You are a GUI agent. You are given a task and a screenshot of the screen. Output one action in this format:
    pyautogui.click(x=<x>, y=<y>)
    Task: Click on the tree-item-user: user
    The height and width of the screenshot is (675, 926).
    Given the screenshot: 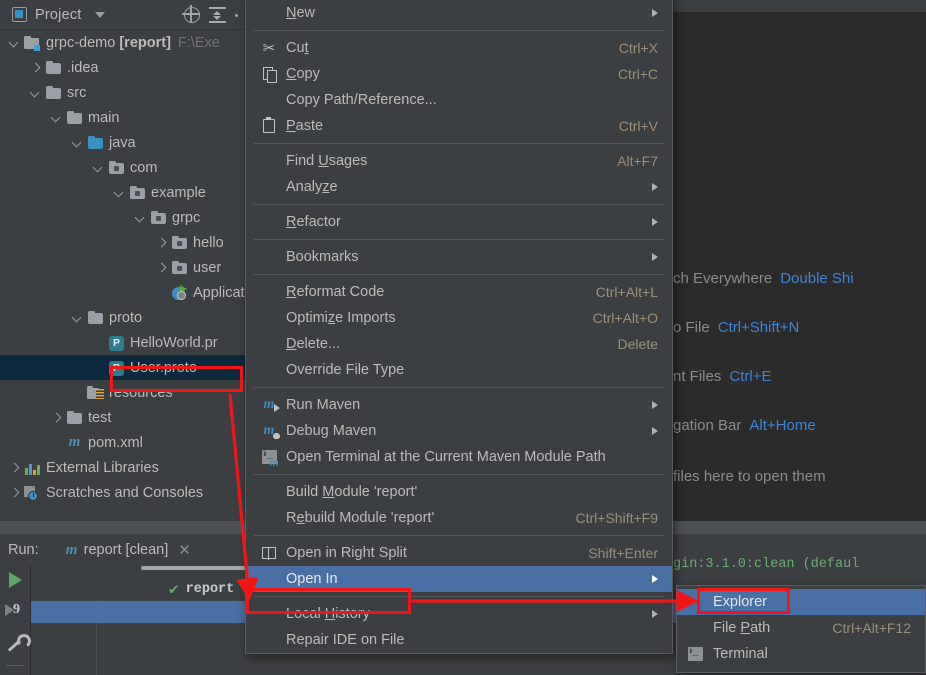 What is the action you would take?
    pyautogui.click(x=122, y=267)
    